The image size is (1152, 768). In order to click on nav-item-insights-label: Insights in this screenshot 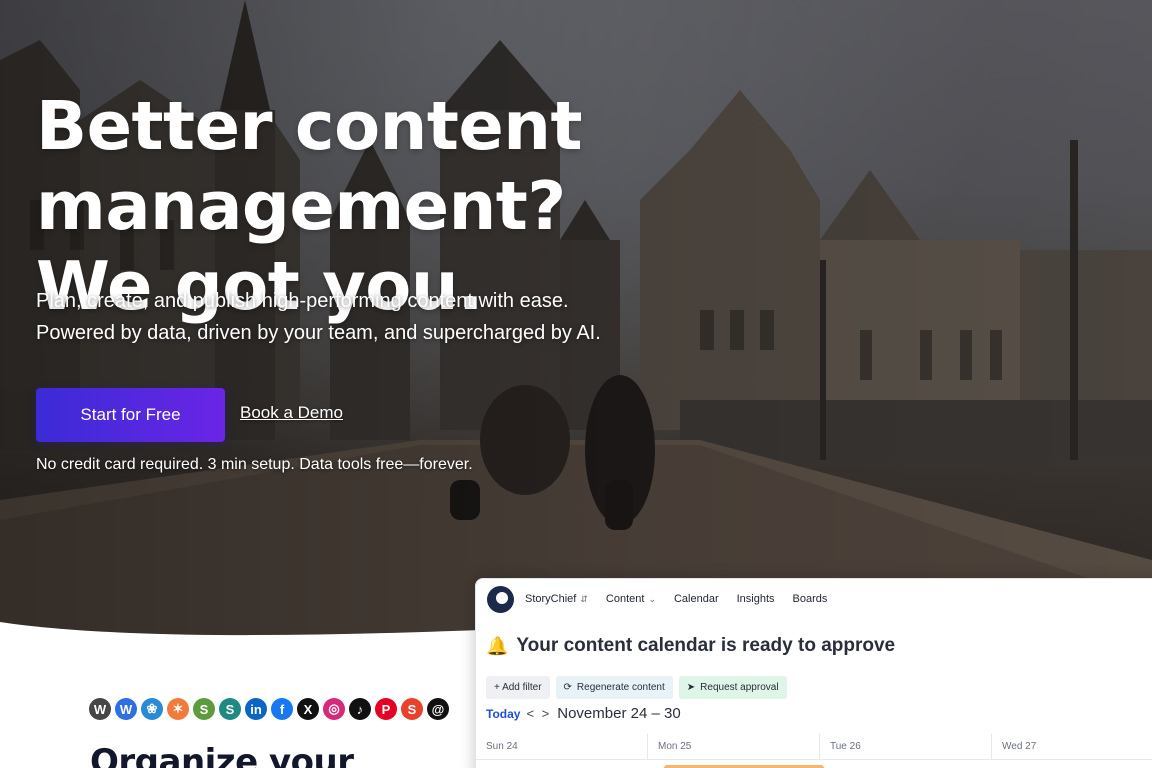, I will do `click(755, 599)`.